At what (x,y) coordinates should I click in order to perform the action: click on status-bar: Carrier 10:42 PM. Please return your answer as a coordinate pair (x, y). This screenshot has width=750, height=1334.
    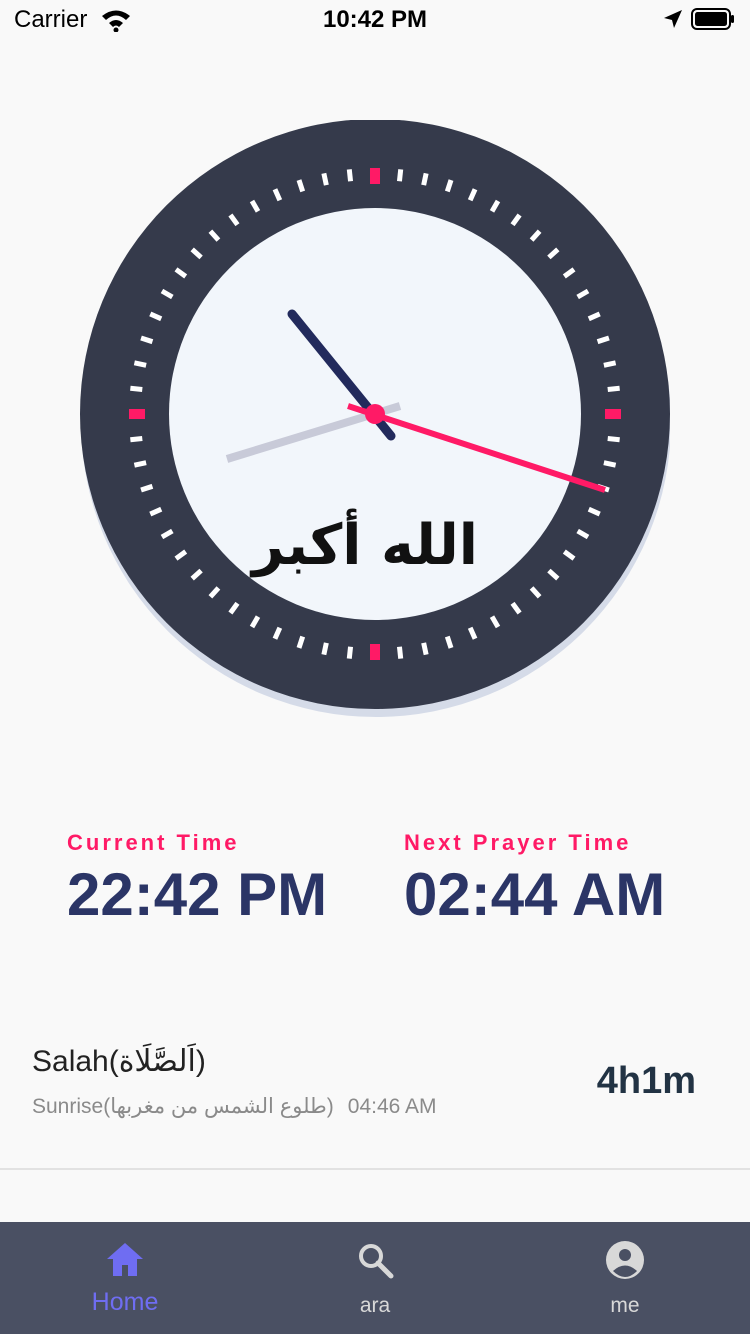
    Looking at the image, I should click on (375, 20).